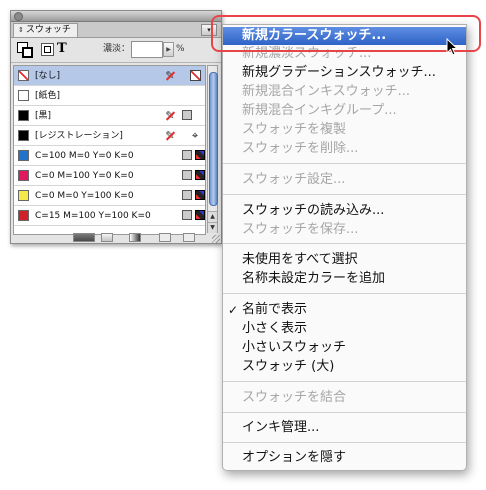 This screenshot has height=490, width=486. I want to click on menu-item-add-unnamed-colors: 名称未設定カラーを追加, so click(344, 279).